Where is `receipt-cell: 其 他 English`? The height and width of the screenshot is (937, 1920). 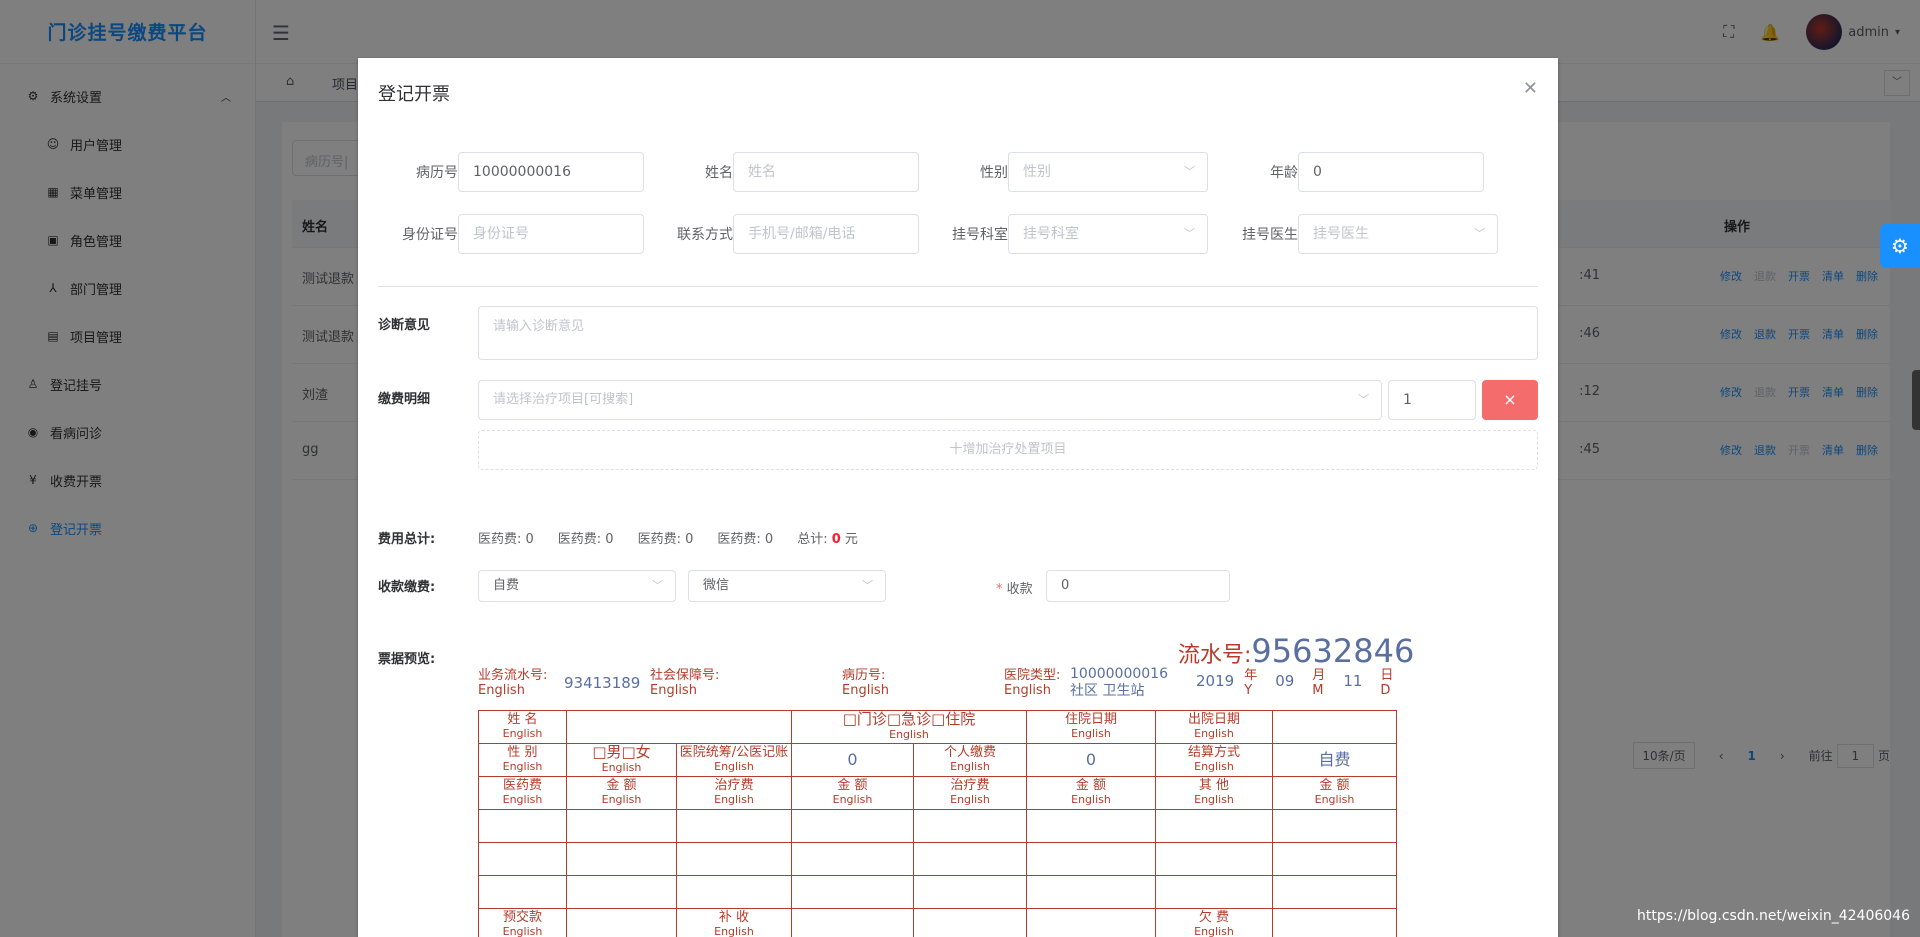 receipt-cell: 其 他 English is located at coordinates (1214, 793).